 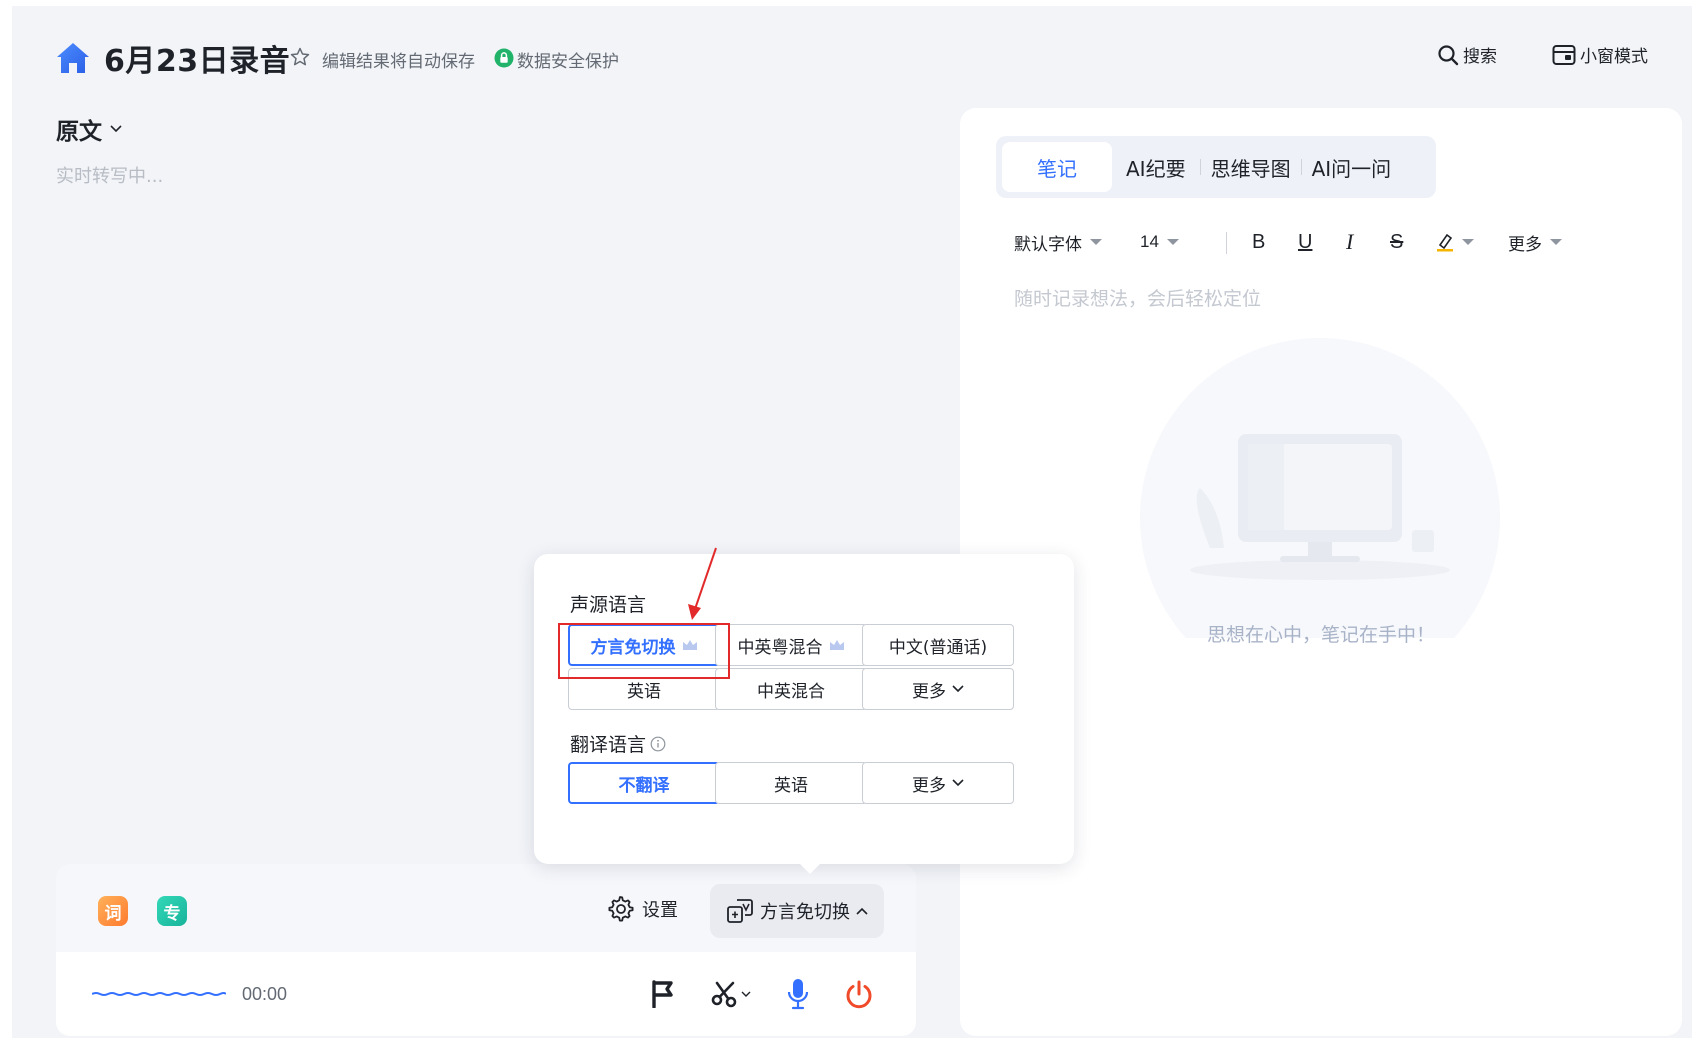 I want to click on recording-row: 00:00, so click(x=486, y=994).